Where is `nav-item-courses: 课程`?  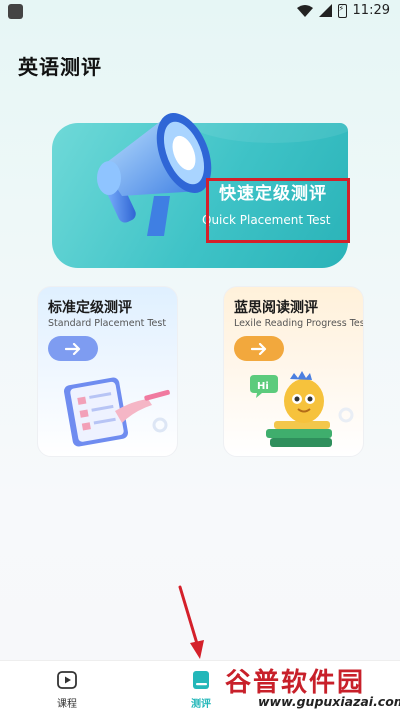
nav-item-courses: 课程 is located at coordinates (67, 689).